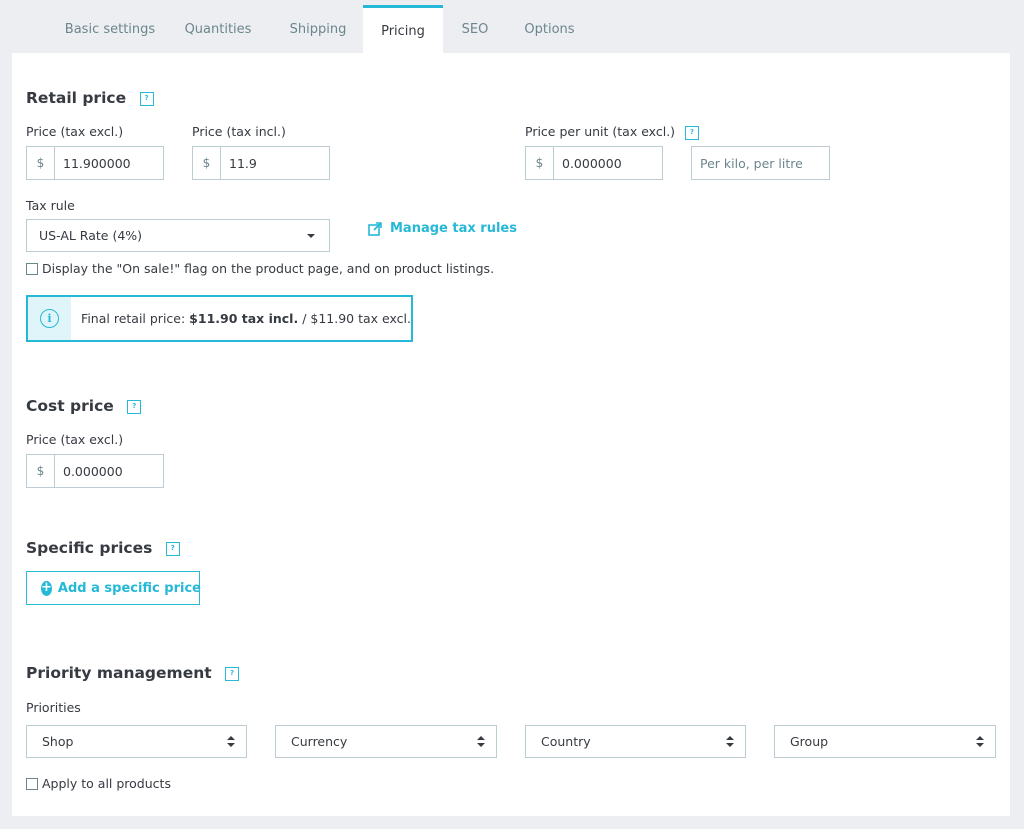 The width and height of the screenshot is (1024, 829). What do you see at coordinates (119, 673) in the screenshot?
I see `priority-title: Priority management` at bounding box center [119, 673].